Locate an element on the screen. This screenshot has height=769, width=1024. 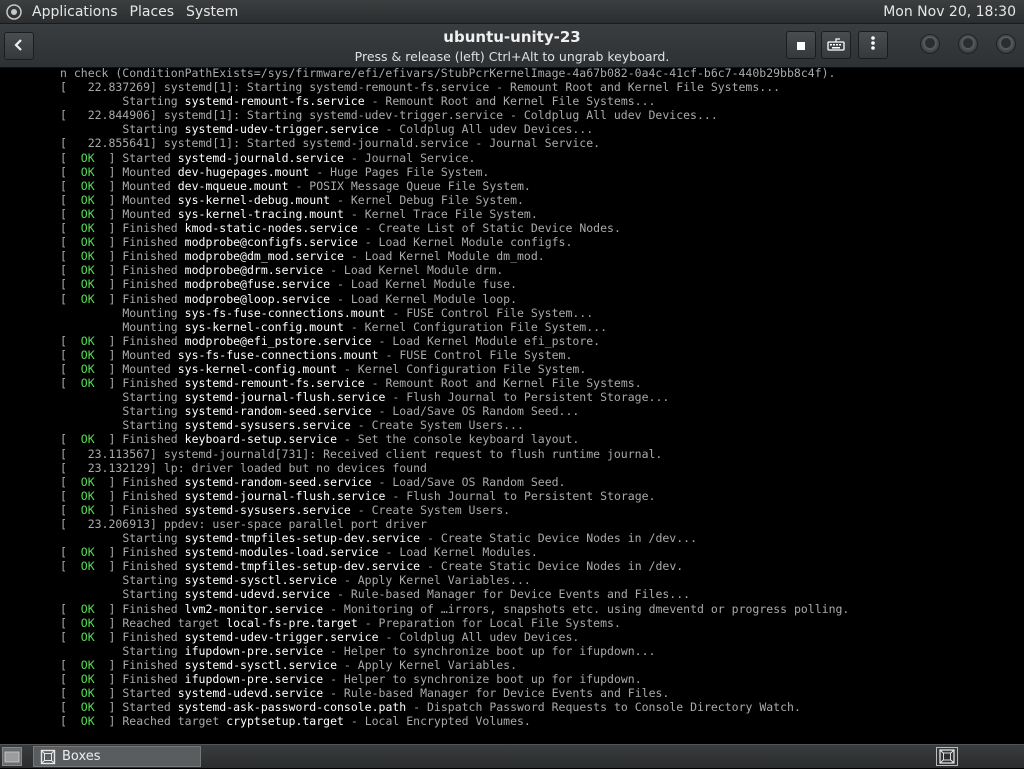
maximize-button is located at coordinates (968, 44).